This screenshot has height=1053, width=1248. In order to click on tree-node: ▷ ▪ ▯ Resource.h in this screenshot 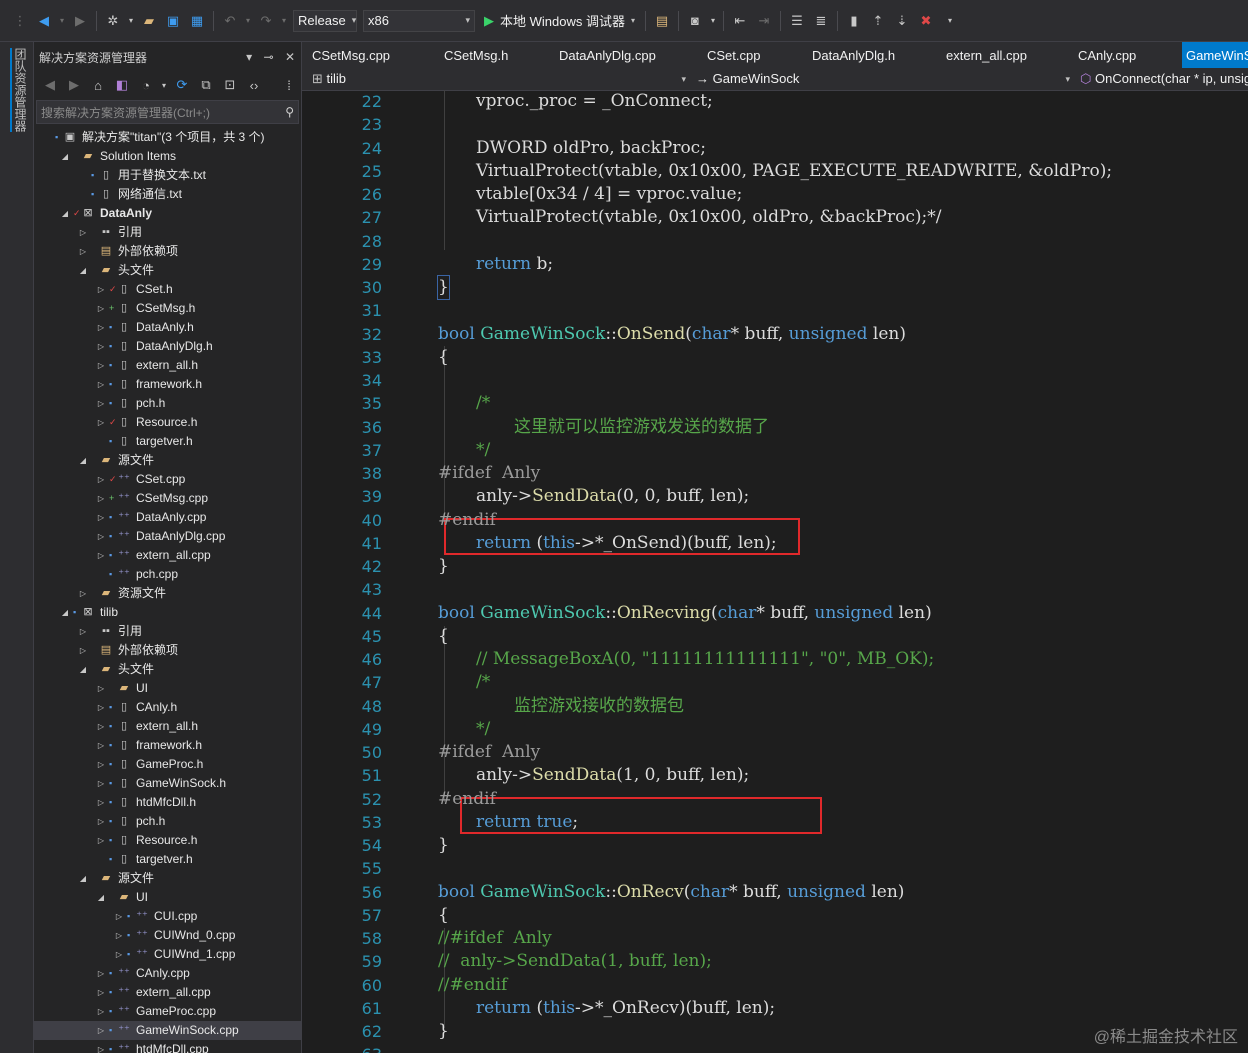, I will do `click(167, 840)`.